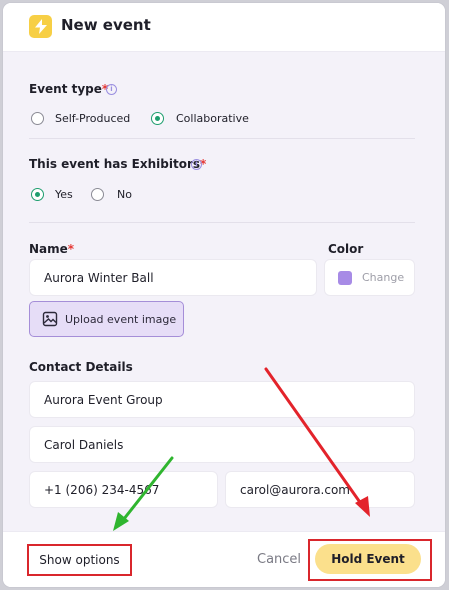 The height and width of the screenshot is (590, 449). What do you see at coordinates (50, 319) in the screenshot?
I see `image-icon` at bounding box center [50, 319].